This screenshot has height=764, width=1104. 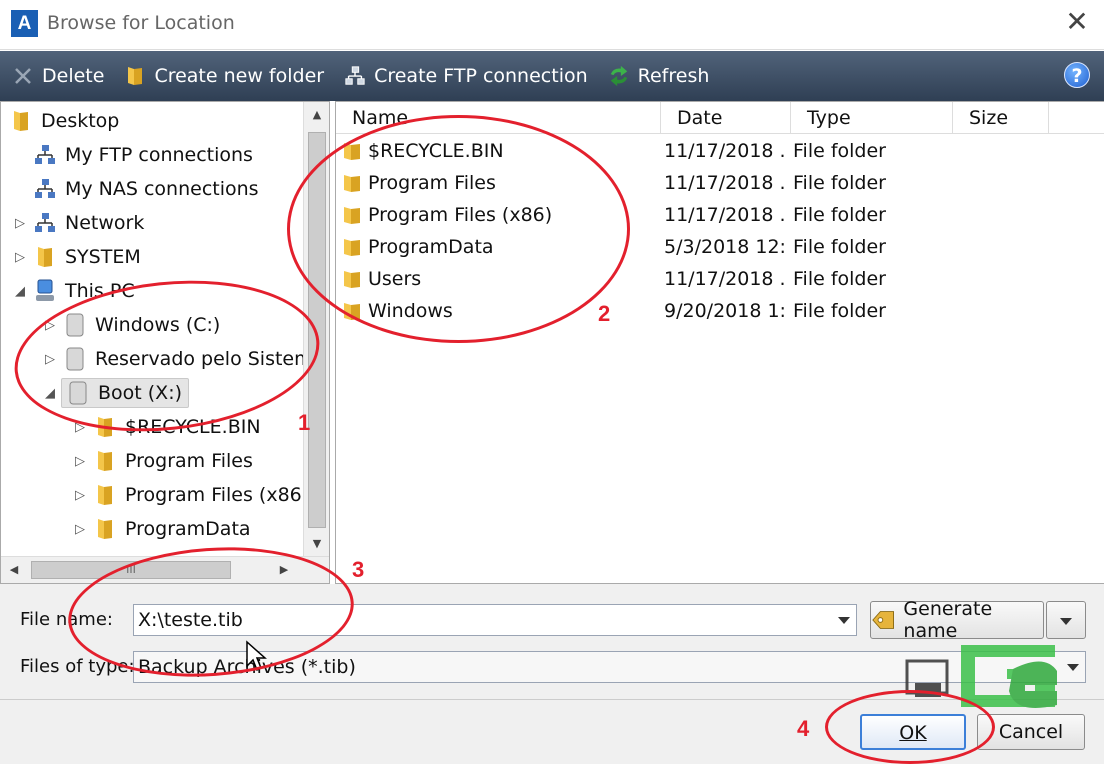 I want to click on tree-horizontal-scrollbar: ◀ III ▶, so click(x=165, y=569).